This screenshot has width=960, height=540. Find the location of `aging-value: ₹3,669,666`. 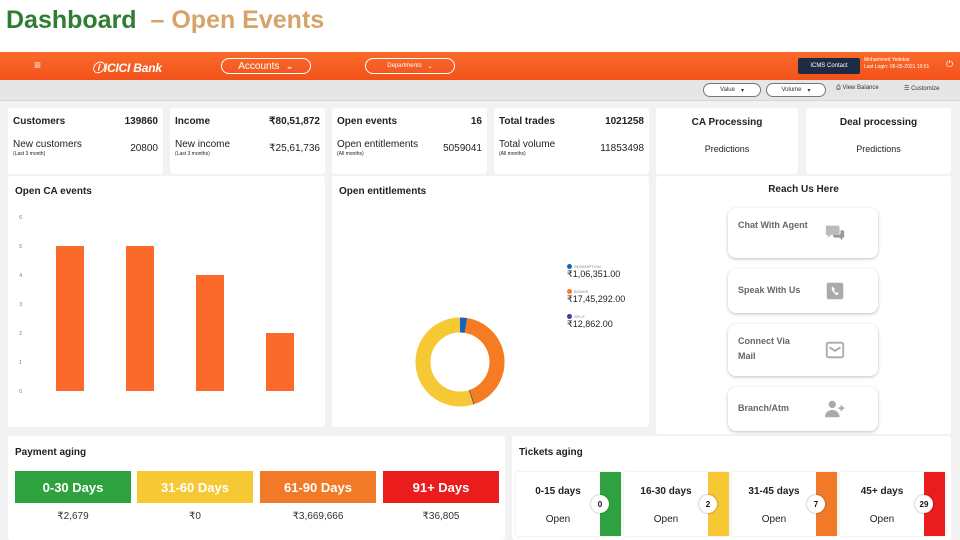

aging-value: ₹3,669,666 is located at coordinates (318, 516).